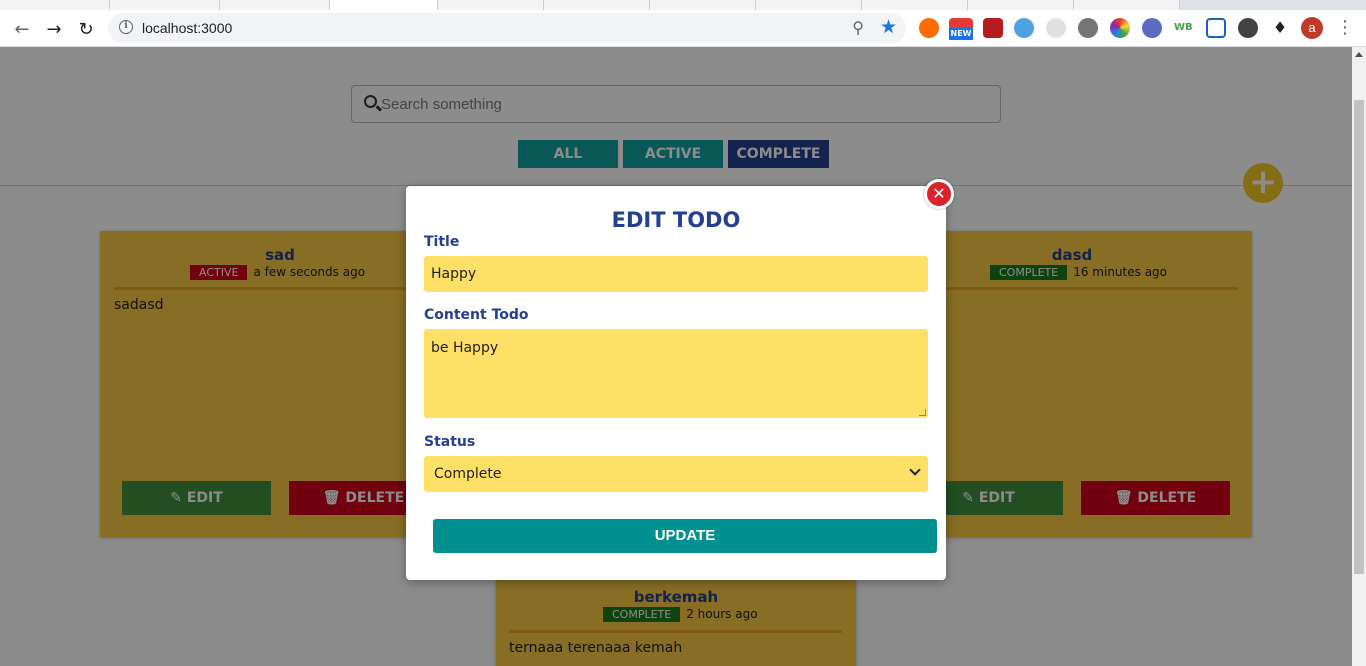 The image size is (1366, 666). I want to click on modal-title: EDIT TODO, so click(676, 220).